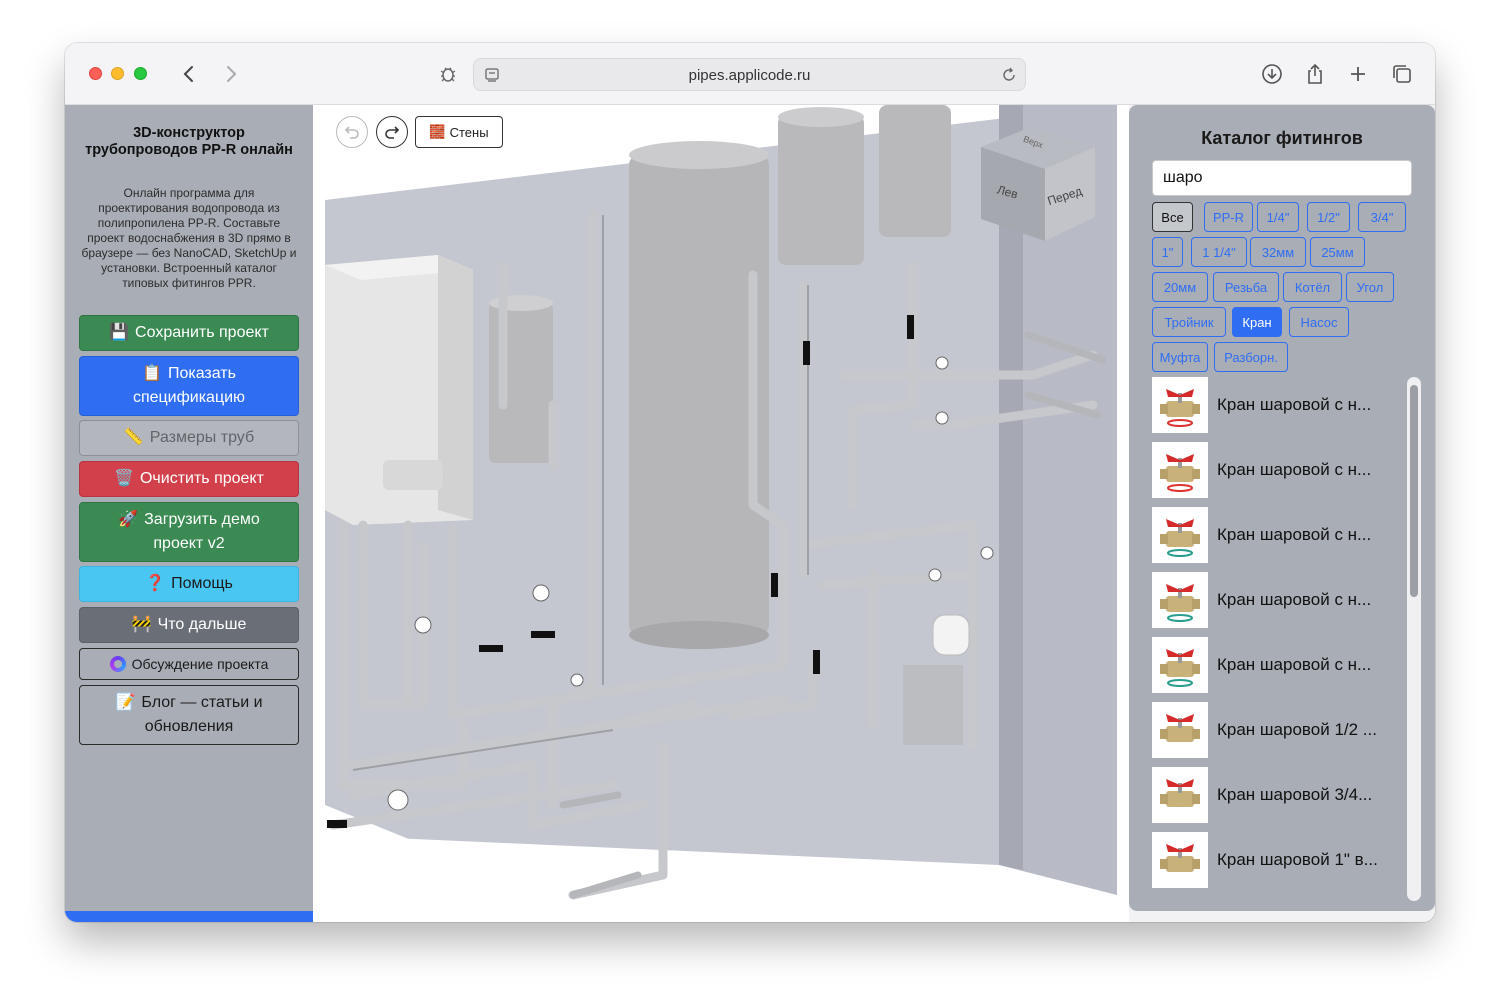  I want to click on redo-icon, so click(392, 132).